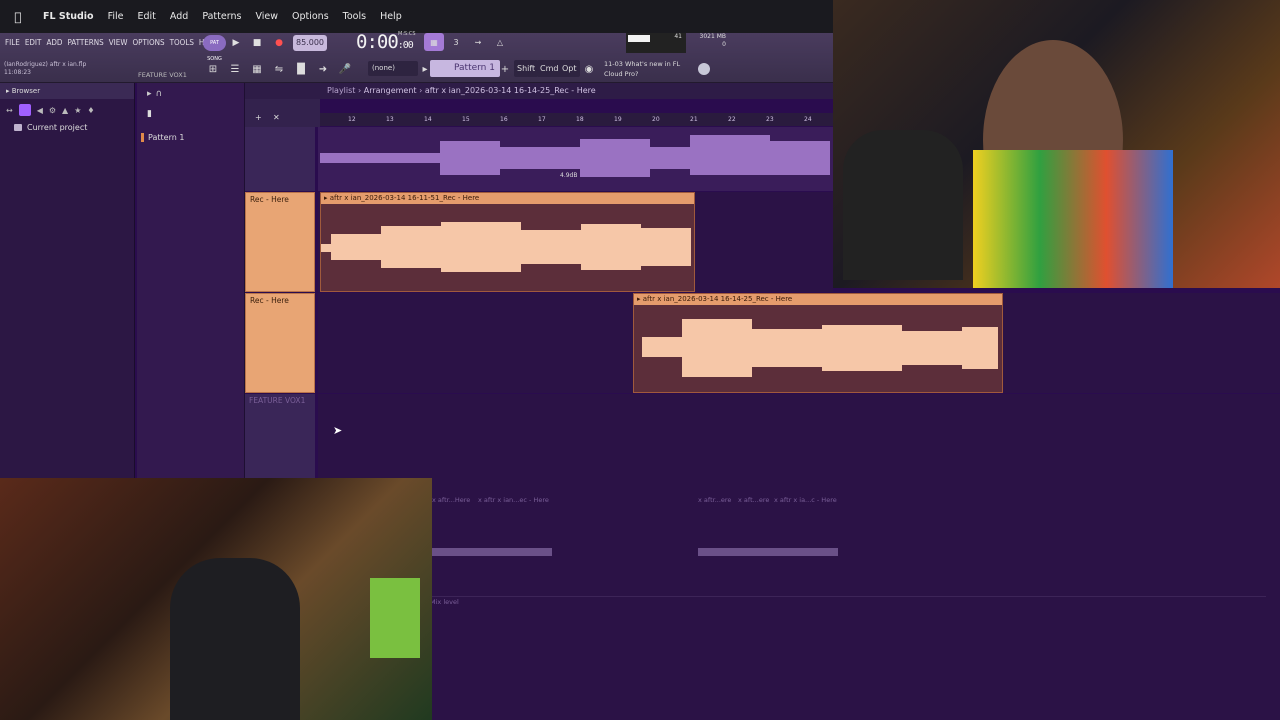 This screenshot has height=720, width=1280. I want to click on metronome-icon: △, so click(500, 42).